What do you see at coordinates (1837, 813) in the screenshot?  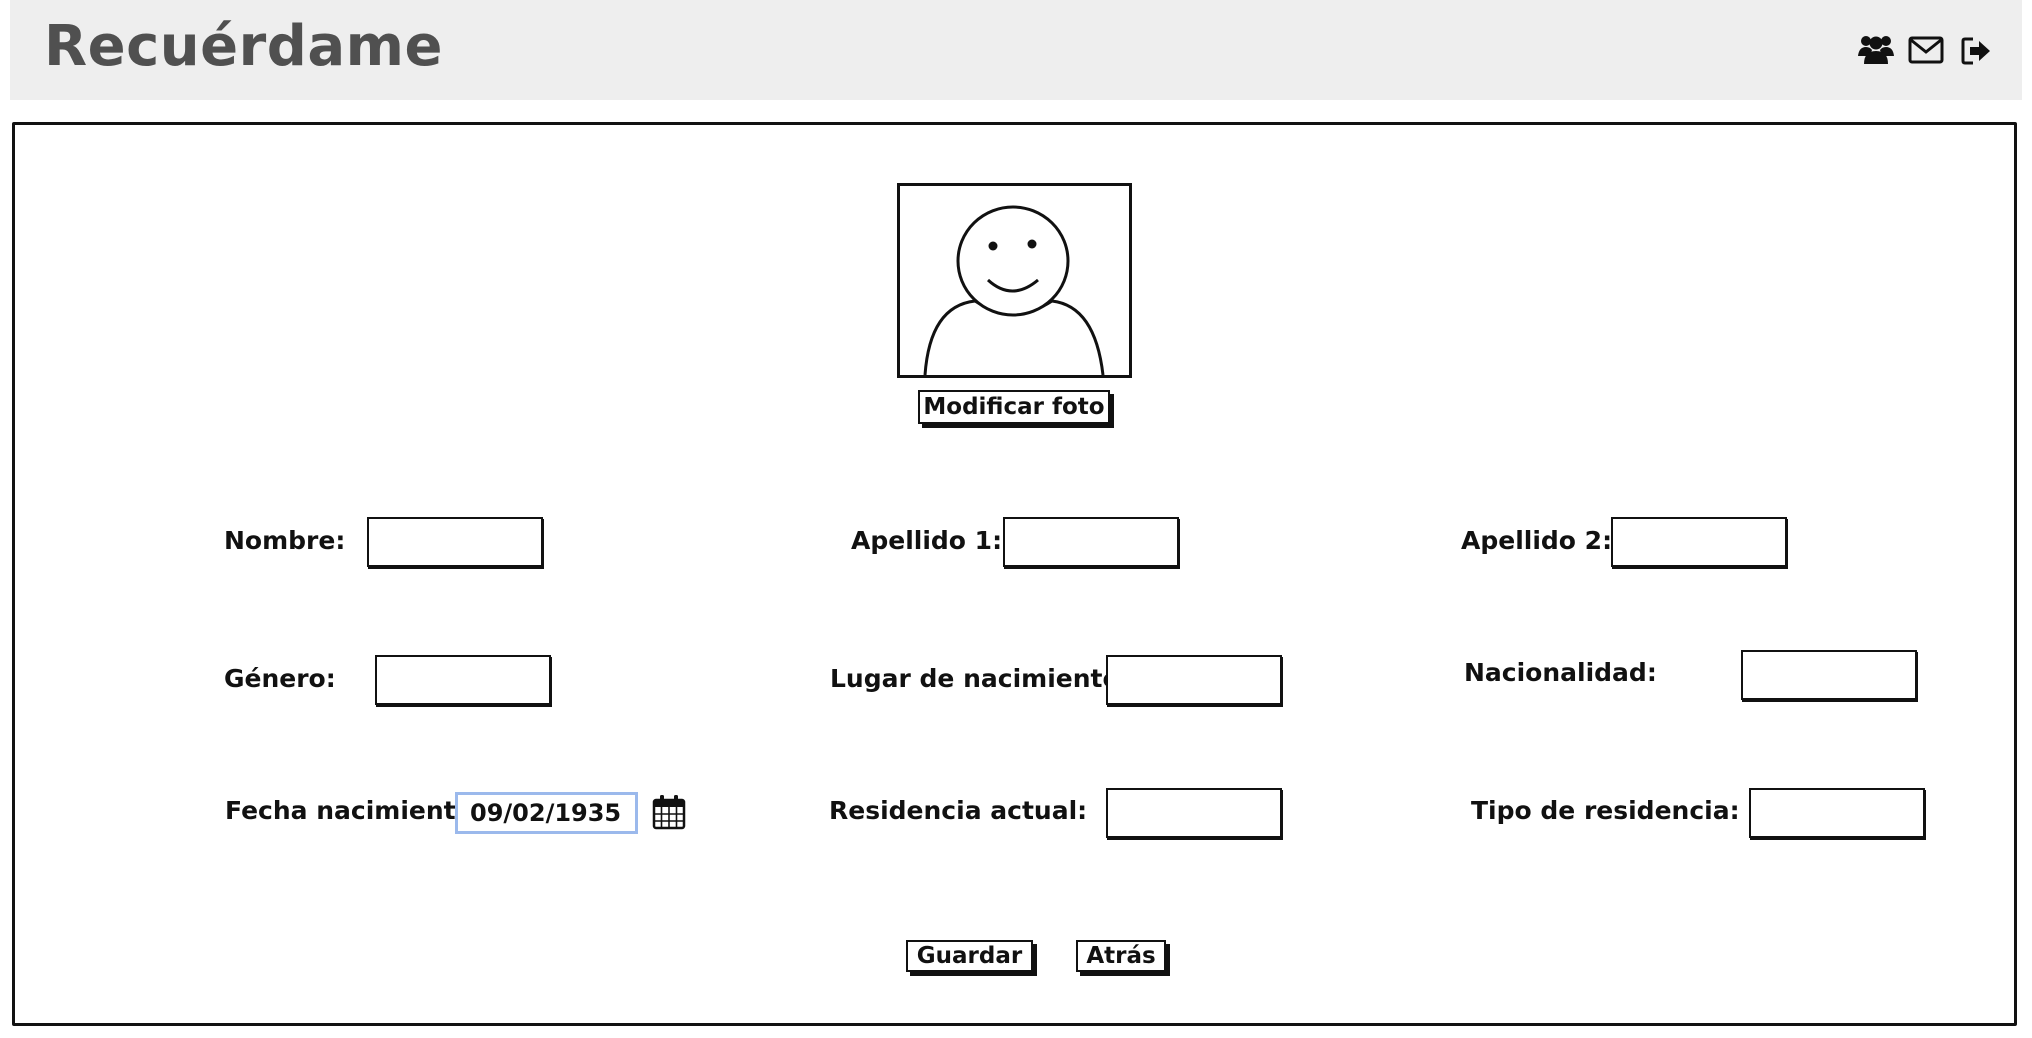 I see `tipo-residencia-input` at bounding box center [1837, 813].